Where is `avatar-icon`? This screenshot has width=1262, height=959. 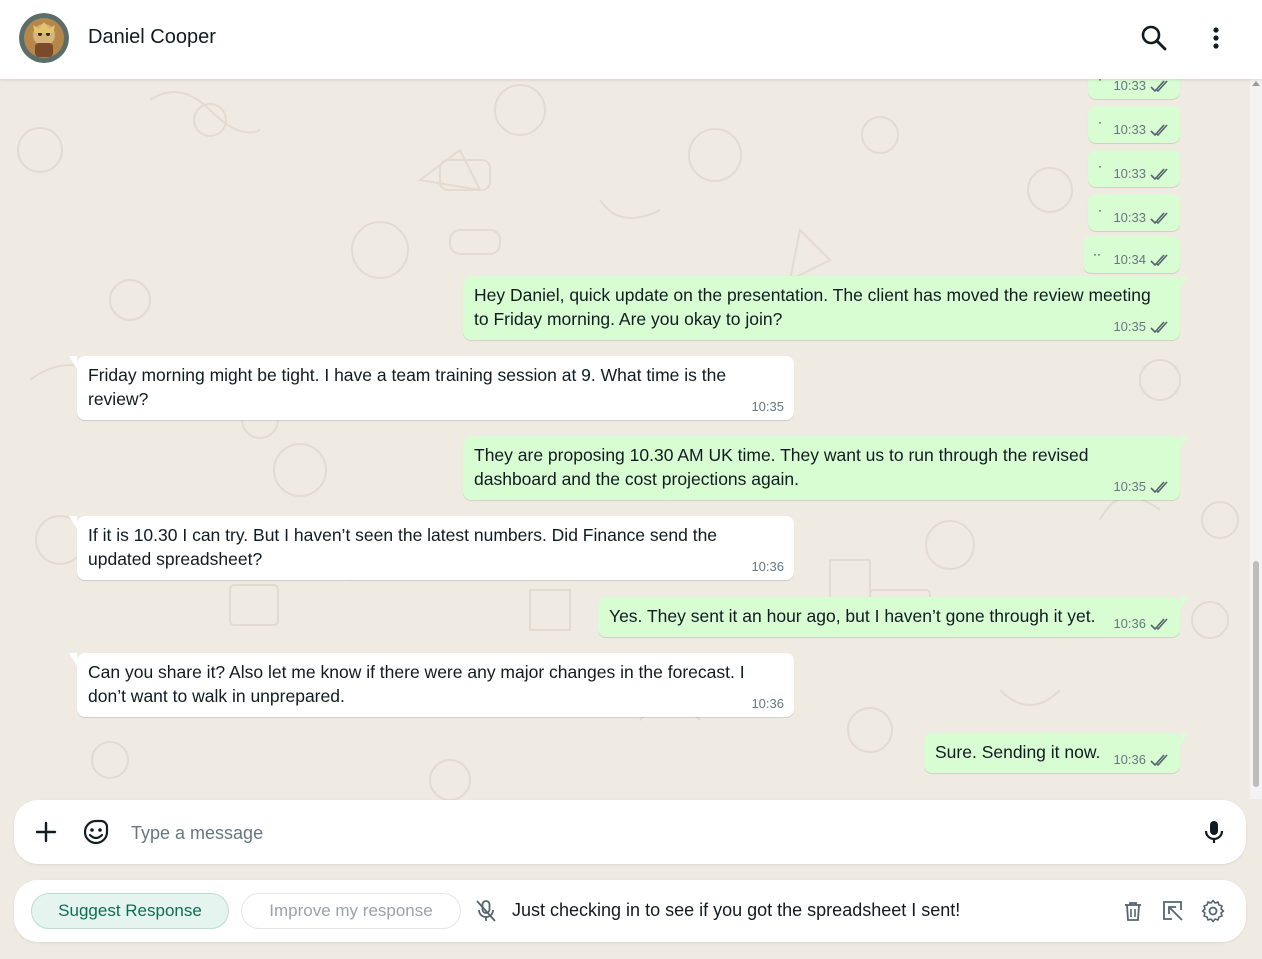
avatar-icon is located at coordinates (44, 38).